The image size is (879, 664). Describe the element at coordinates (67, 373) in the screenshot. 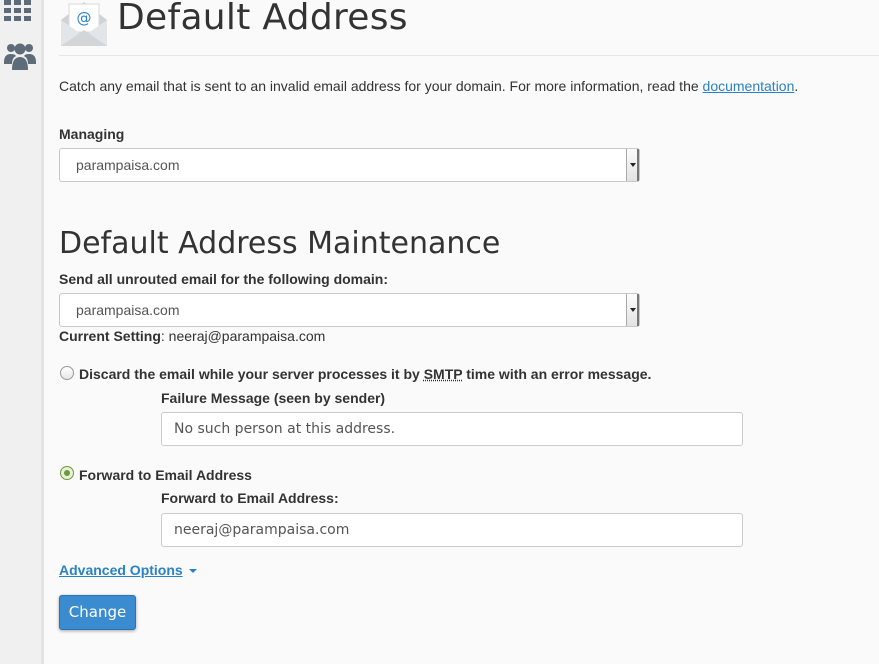

I see `discard-radio` at that location.